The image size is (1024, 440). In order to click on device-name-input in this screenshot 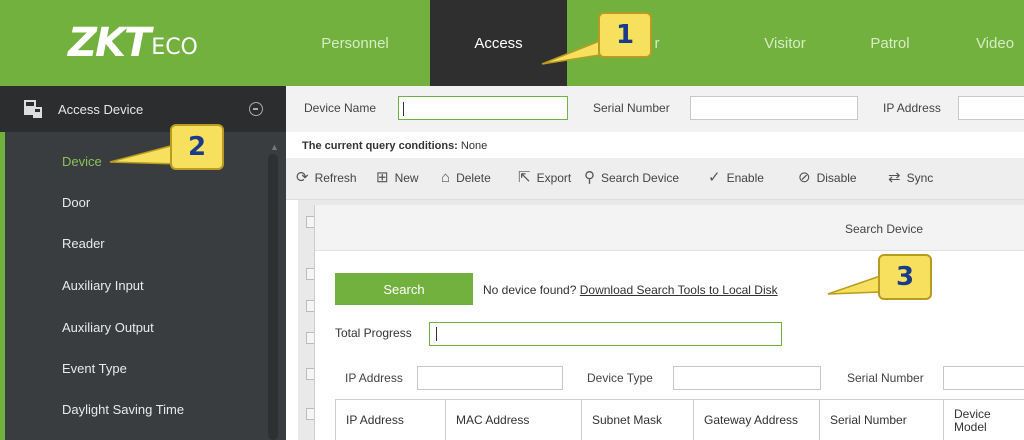, I will do `click(483, 108)`.